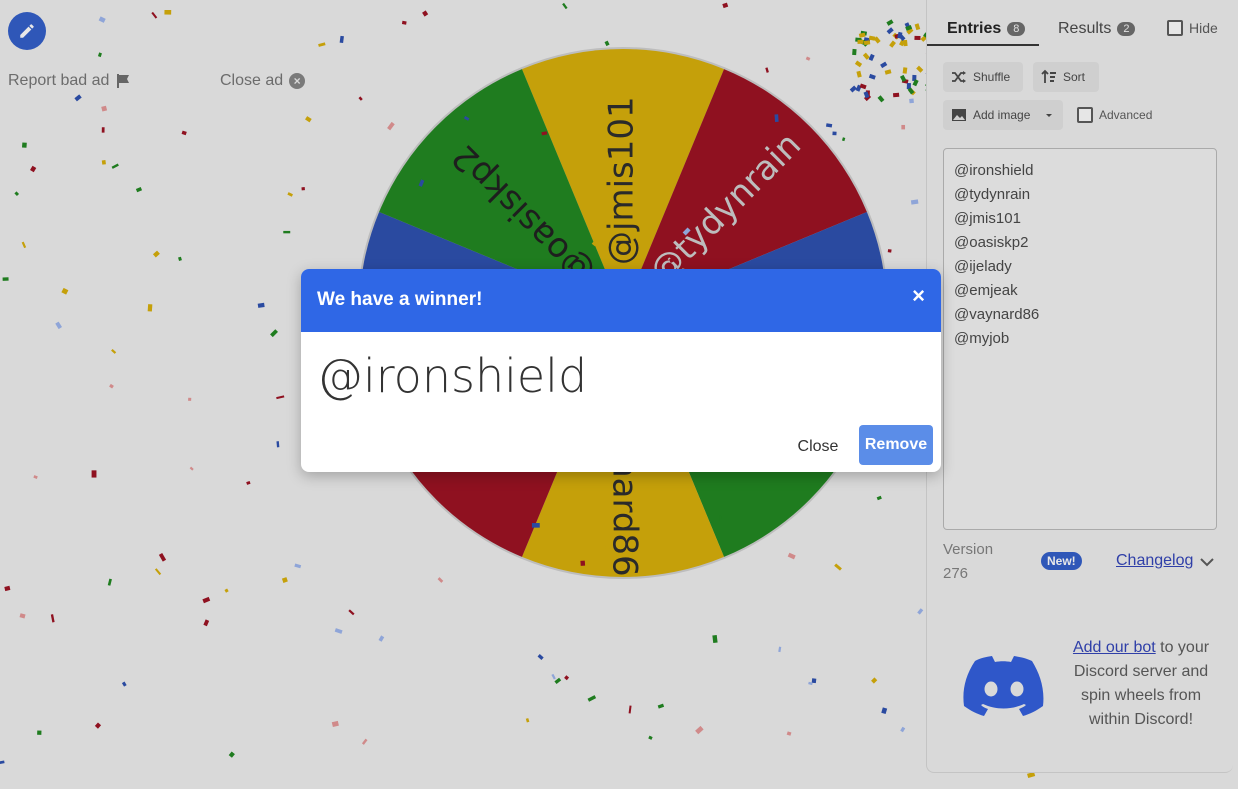 The image size is (1238, 789). Describe the element at coordinates (968, 562) in the screenshot. I see `version-info: Version 276` at that location.